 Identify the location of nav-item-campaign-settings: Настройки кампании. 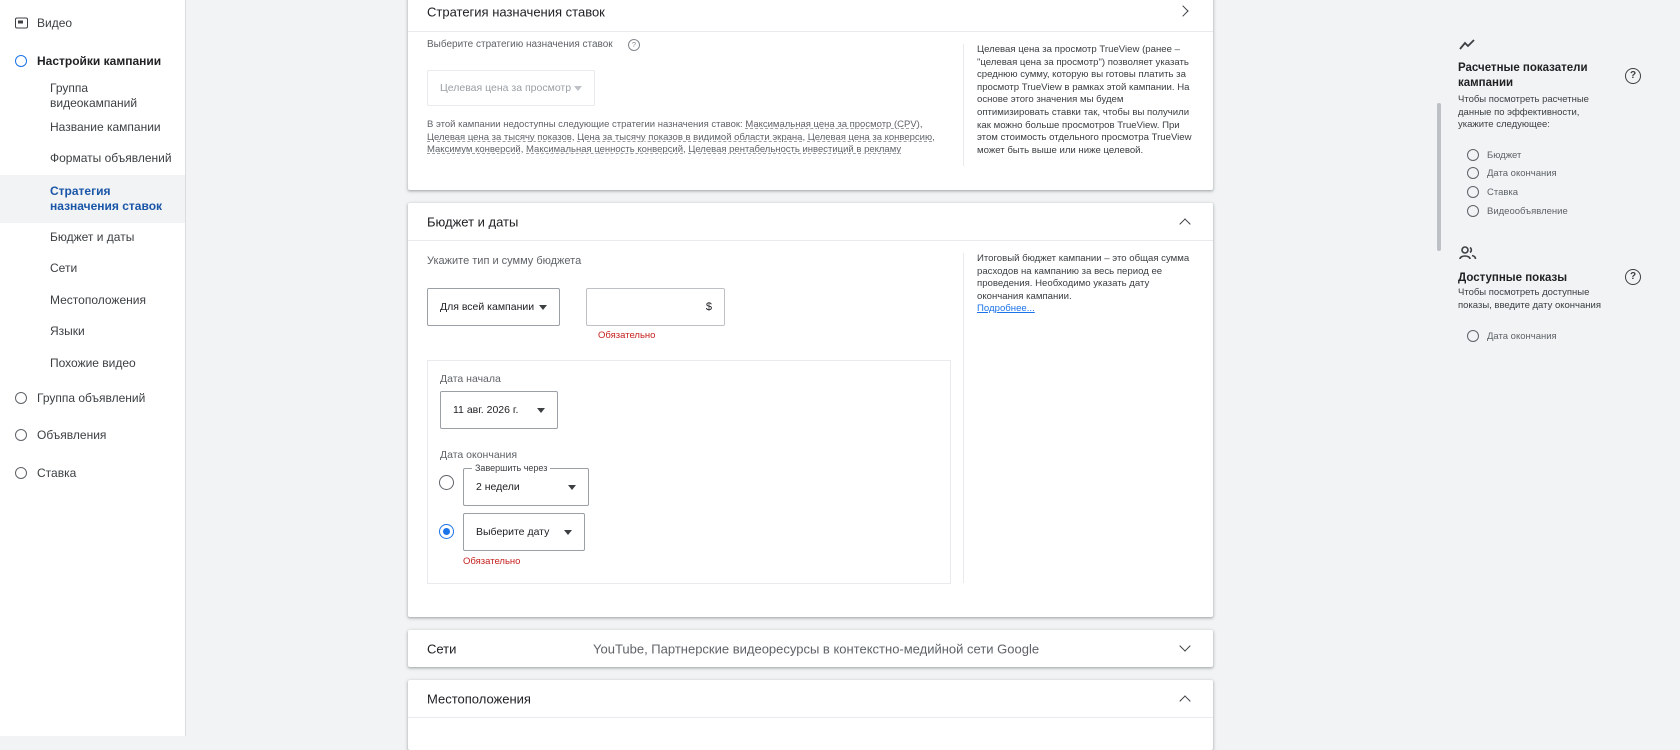
(92, 61).